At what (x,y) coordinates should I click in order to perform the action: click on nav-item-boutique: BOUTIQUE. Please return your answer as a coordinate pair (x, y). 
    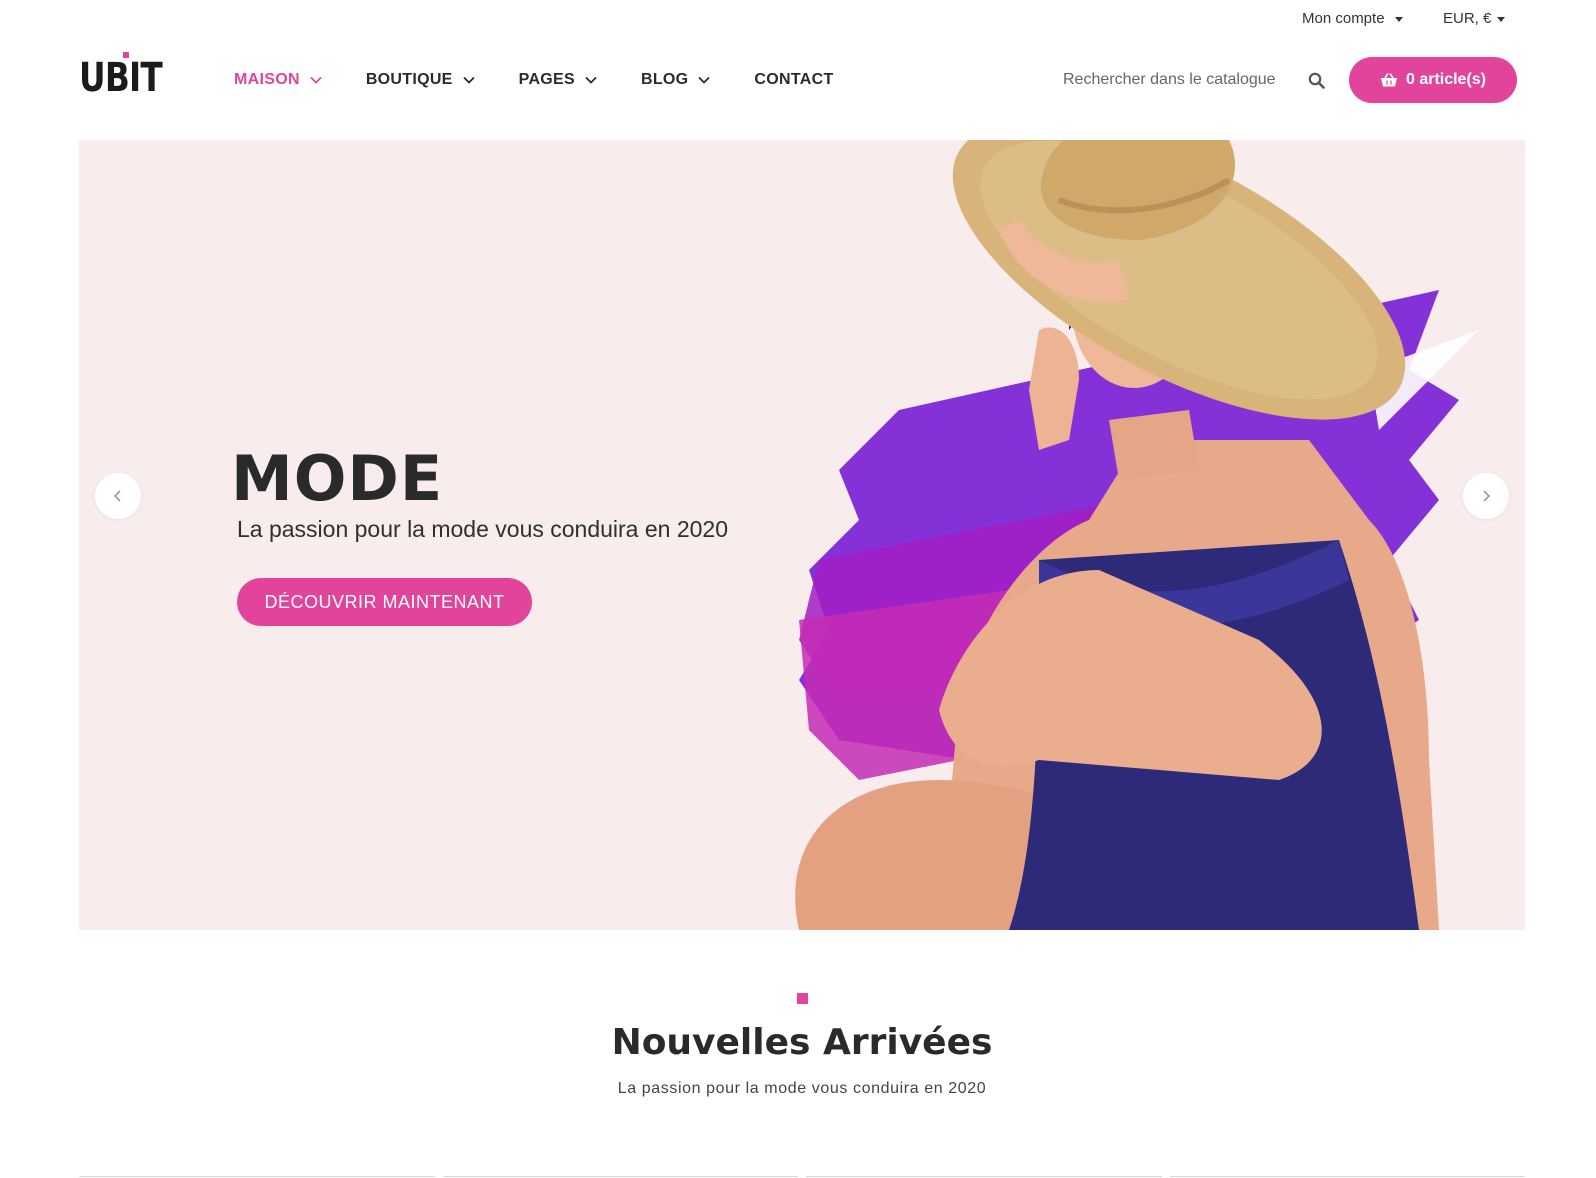
    Looking at the image, I should click on (421, 80).